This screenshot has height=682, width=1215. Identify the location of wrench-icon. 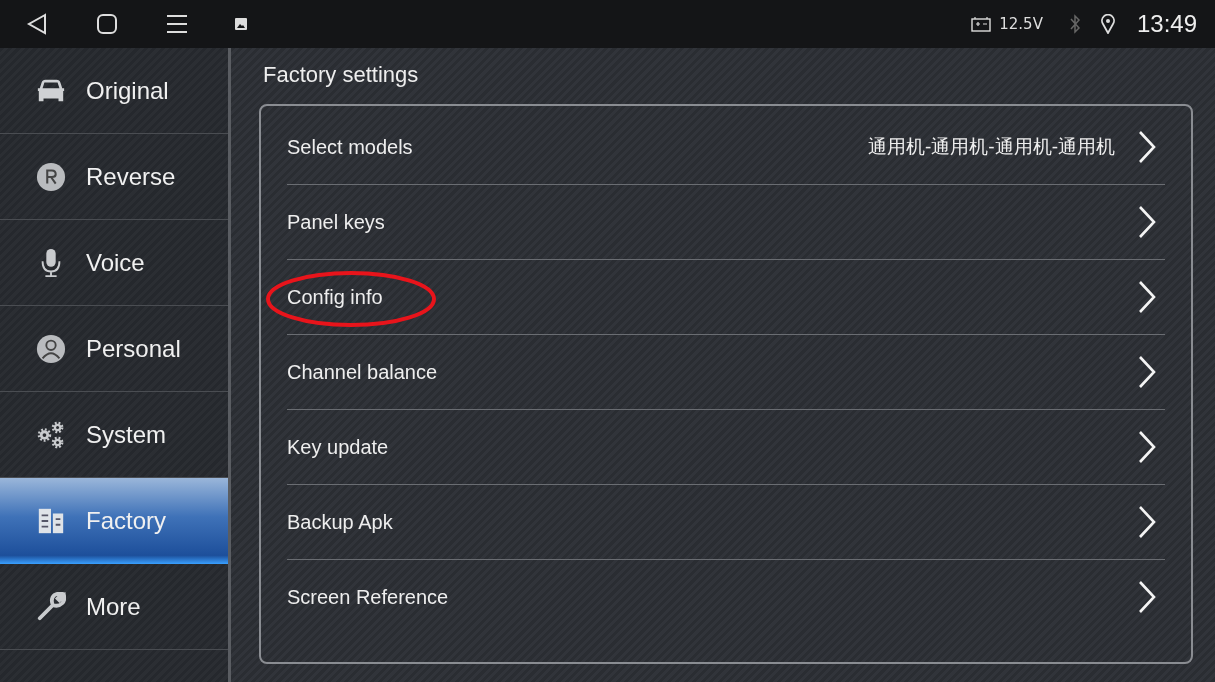
(51, 606).